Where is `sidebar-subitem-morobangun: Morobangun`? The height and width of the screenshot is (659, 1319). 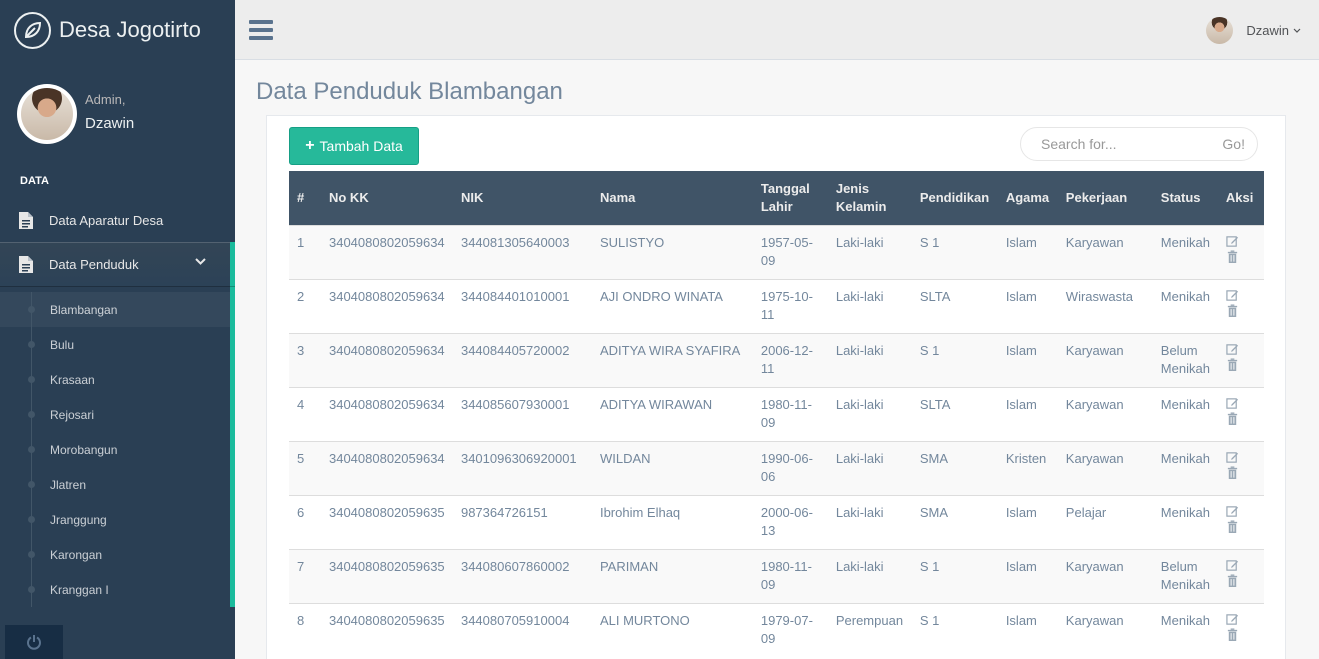 sidebar-subitem-morobangun: Morobangun is located at coordinates (115, 449).